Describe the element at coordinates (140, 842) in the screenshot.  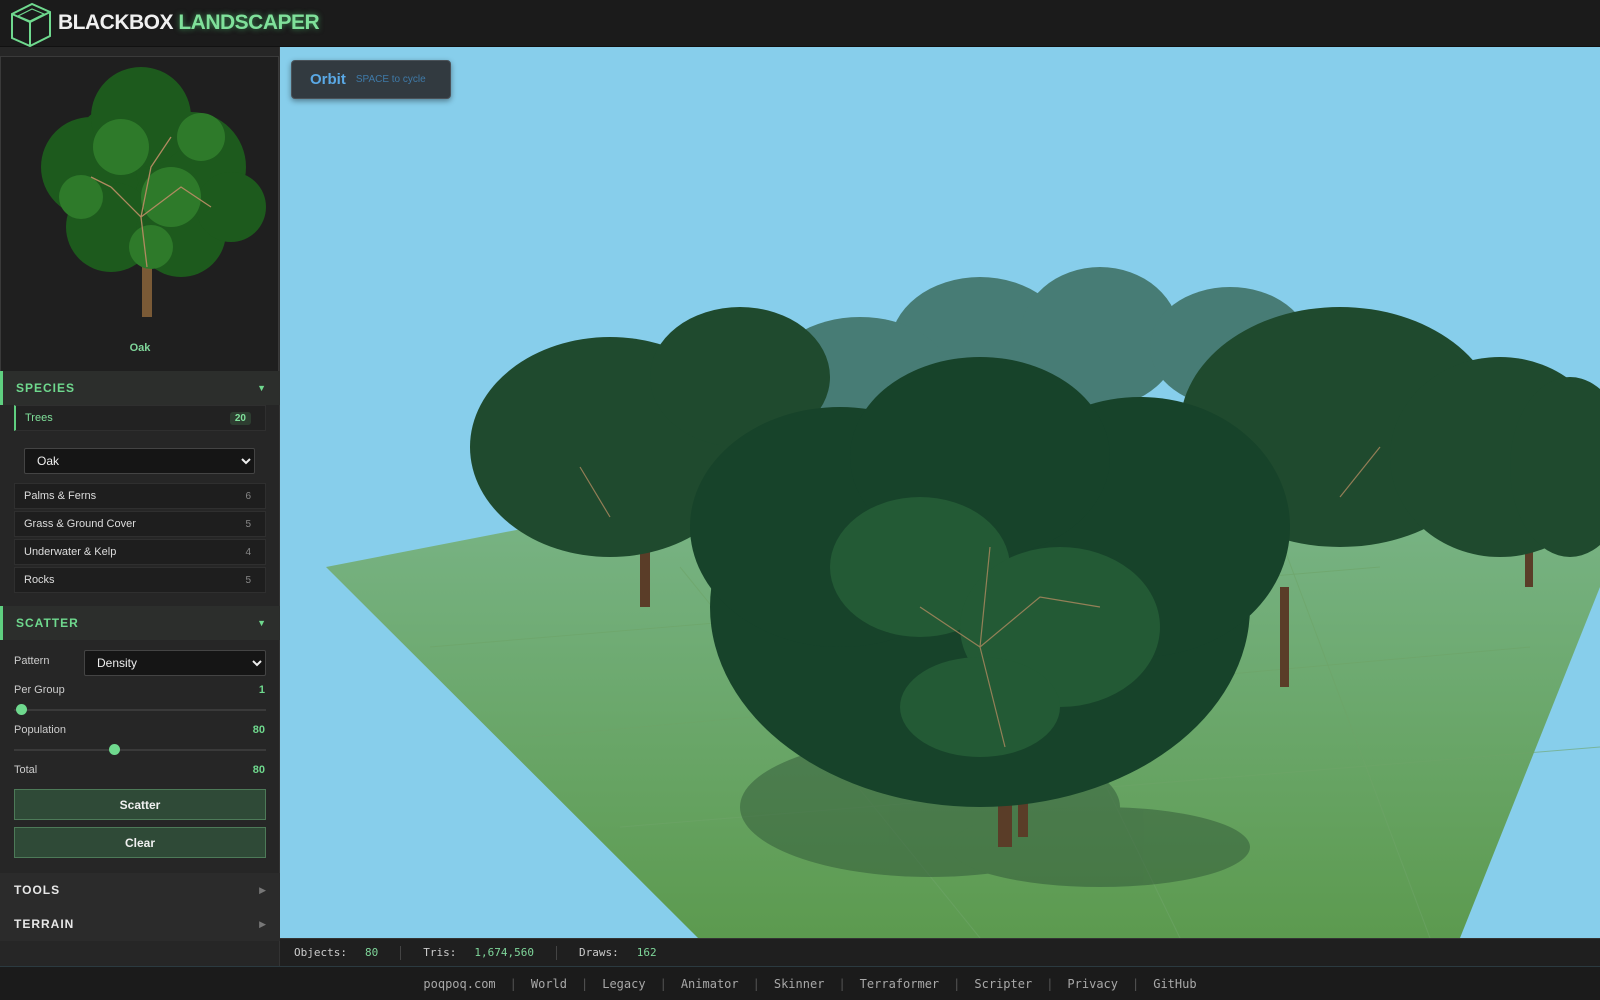
I see `clear-button: Clear` at that location.